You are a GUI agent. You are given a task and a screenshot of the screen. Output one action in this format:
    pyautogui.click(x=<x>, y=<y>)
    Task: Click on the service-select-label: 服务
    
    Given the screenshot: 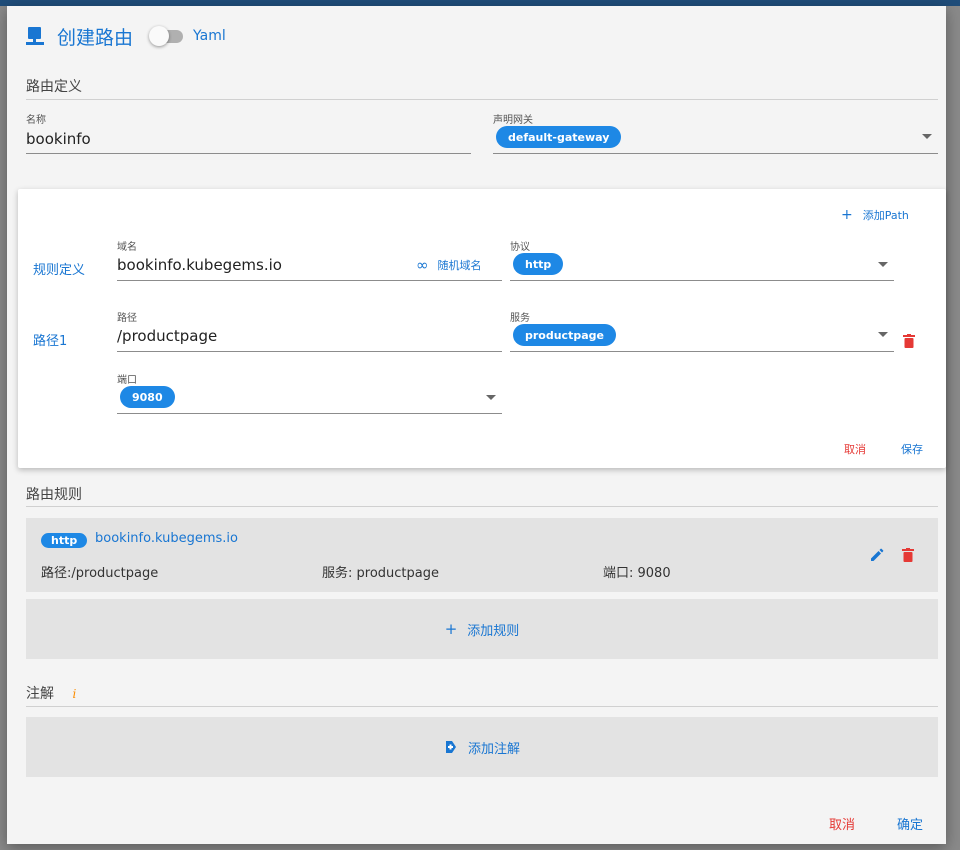 What is the action you would take?
    pyautogui.click(x=520, y=318)
    